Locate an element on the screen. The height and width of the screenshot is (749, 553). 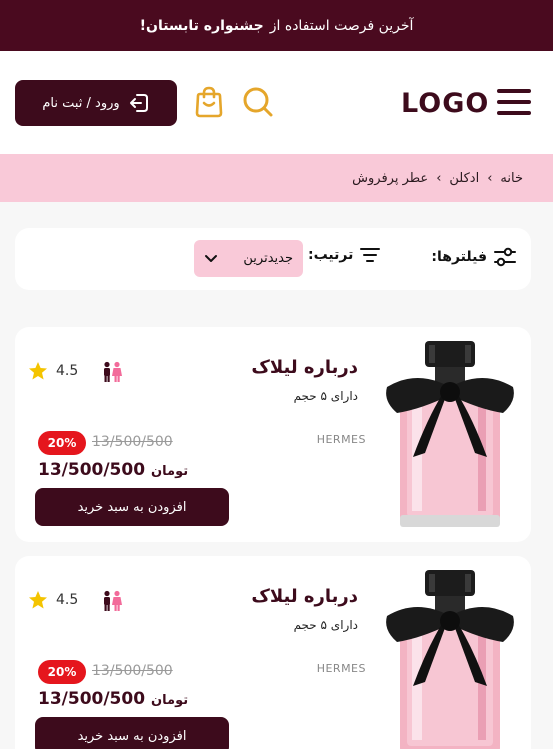
chevron-down-icon is located at coordinates (211, 258).